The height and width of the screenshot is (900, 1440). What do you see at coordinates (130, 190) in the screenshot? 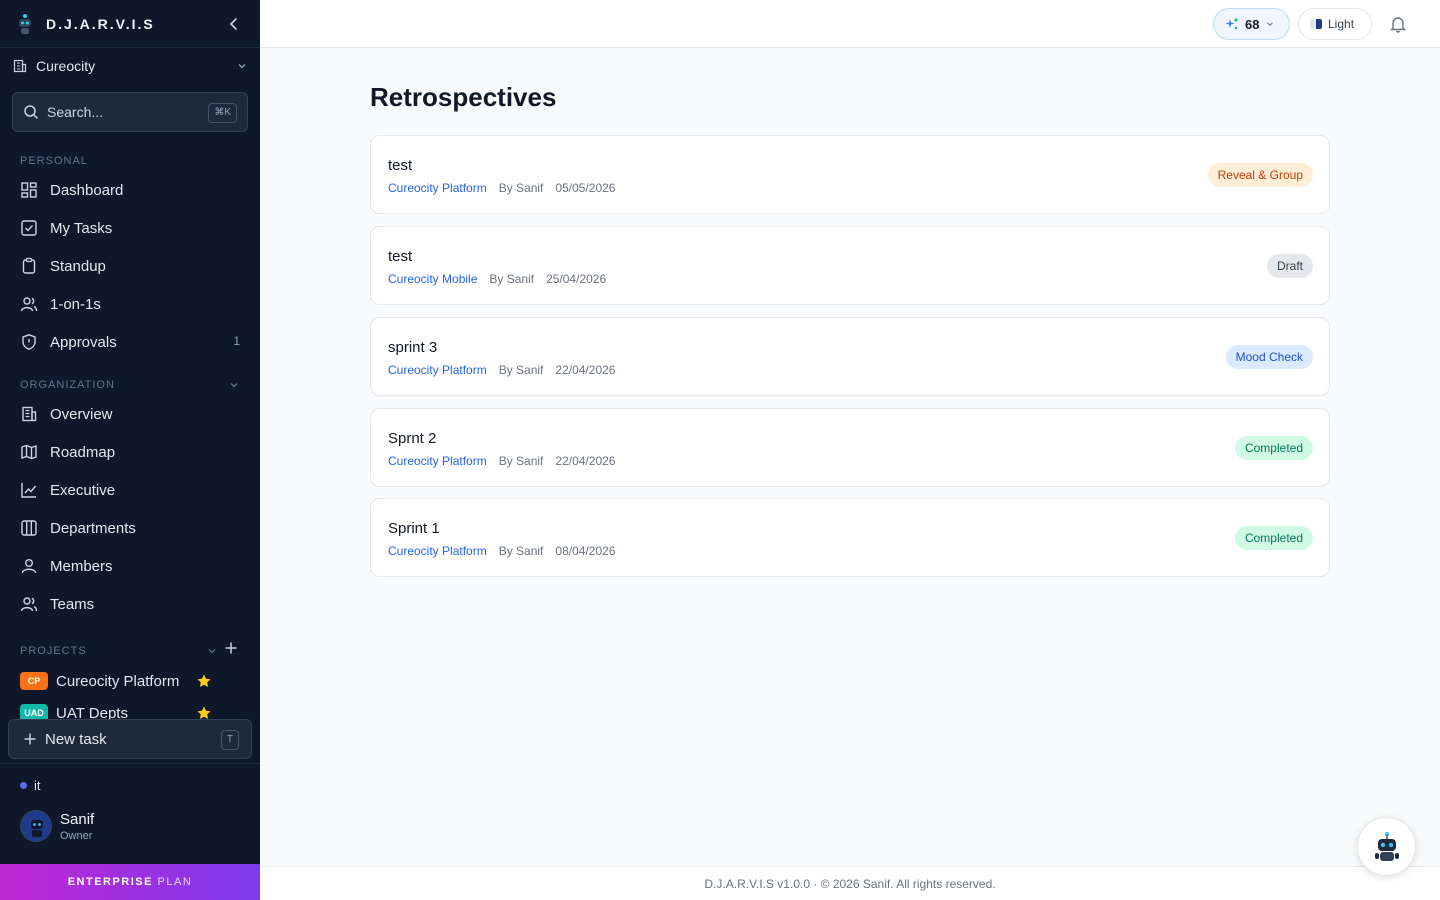
I see `nav-item-dashboard: Dashboard` at bounding box center [130, 190].